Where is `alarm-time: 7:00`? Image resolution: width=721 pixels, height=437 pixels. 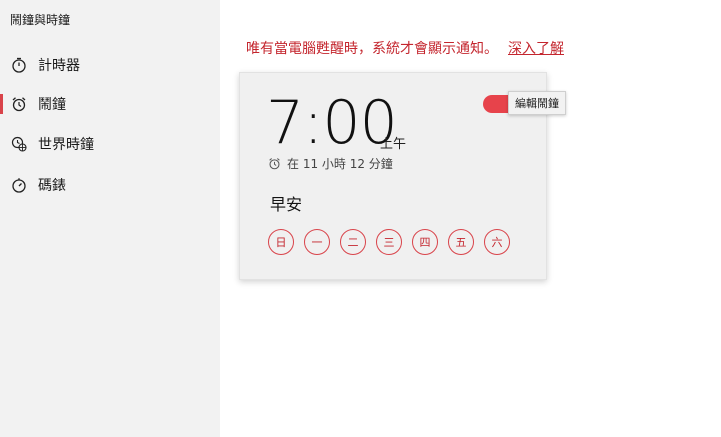 alarm-time: 7:00 is located at coordinates (332, 123).